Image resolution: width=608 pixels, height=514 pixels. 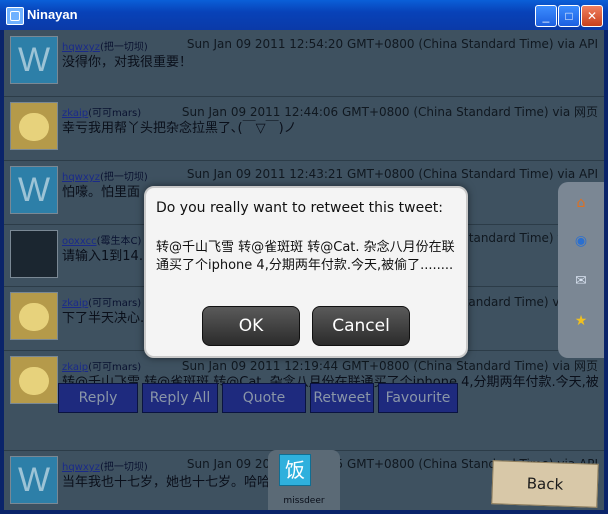 I want to click on username: ooxxcc(霉生本C), so click(x=101, y=239).